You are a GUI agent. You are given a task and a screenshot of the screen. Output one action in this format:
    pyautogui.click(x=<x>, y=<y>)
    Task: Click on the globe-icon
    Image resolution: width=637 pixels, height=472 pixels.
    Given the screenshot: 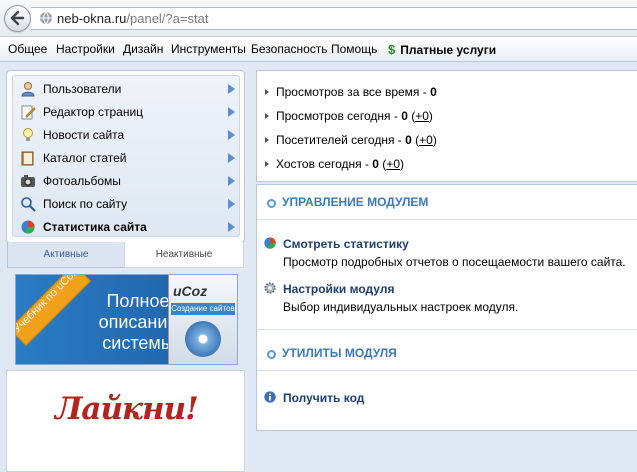 What is the action you would take?
    pyautogui.click(x=46, y=18)
    